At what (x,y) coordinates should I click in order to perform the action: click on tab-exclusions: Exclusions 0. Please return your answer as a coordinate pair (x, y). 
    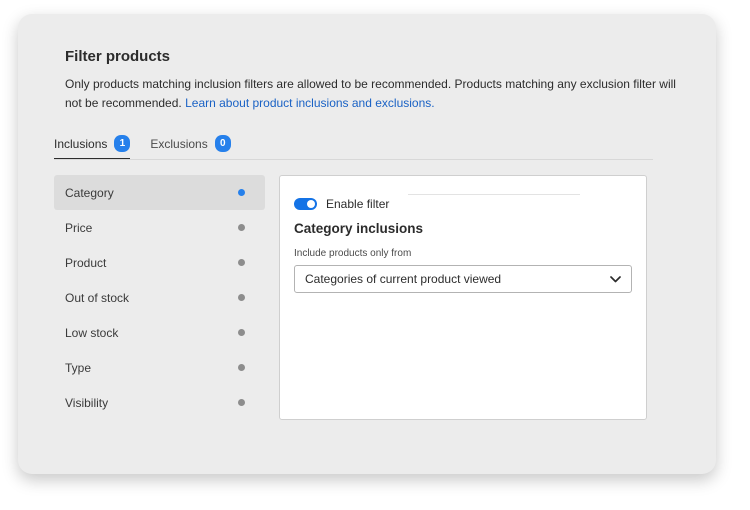
    Looking at the image, I should click on (190, 143).